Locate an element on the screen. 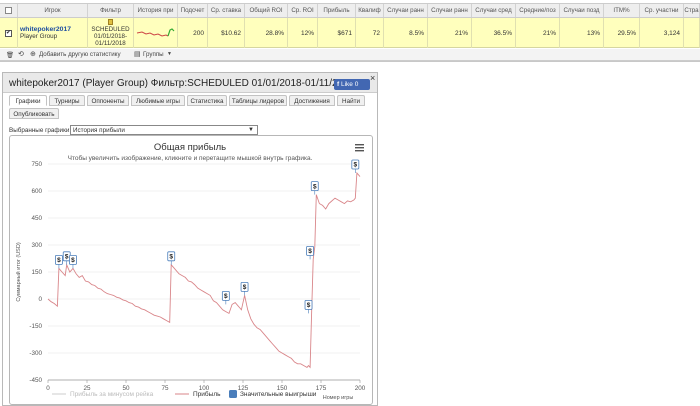 This screenshot has height=406, width=700. header-player: Игрок is located at coordinates (53, 10).